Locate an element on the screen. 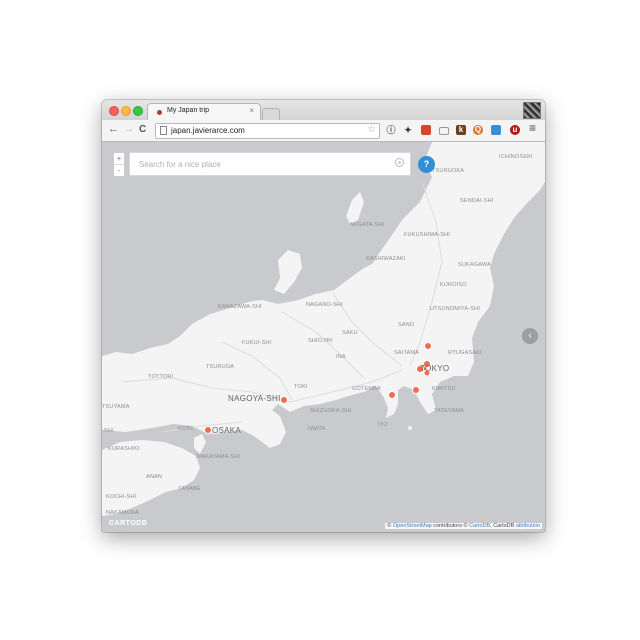 This screenshot has width=640, height=640. cast-icon is located at coordinates (444, 131).